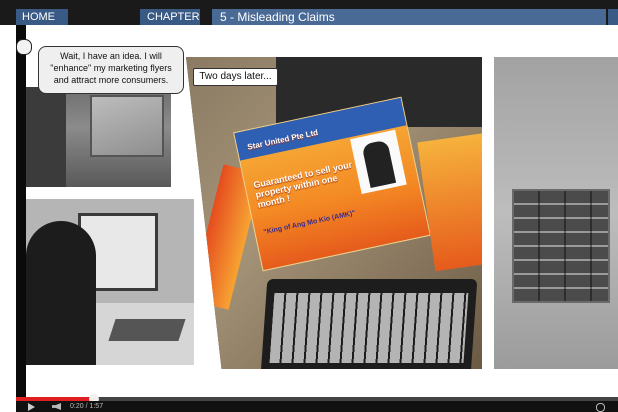 The height and width of the screenshot is (412, 618). I want to click on play-icon, so click(31, 407).